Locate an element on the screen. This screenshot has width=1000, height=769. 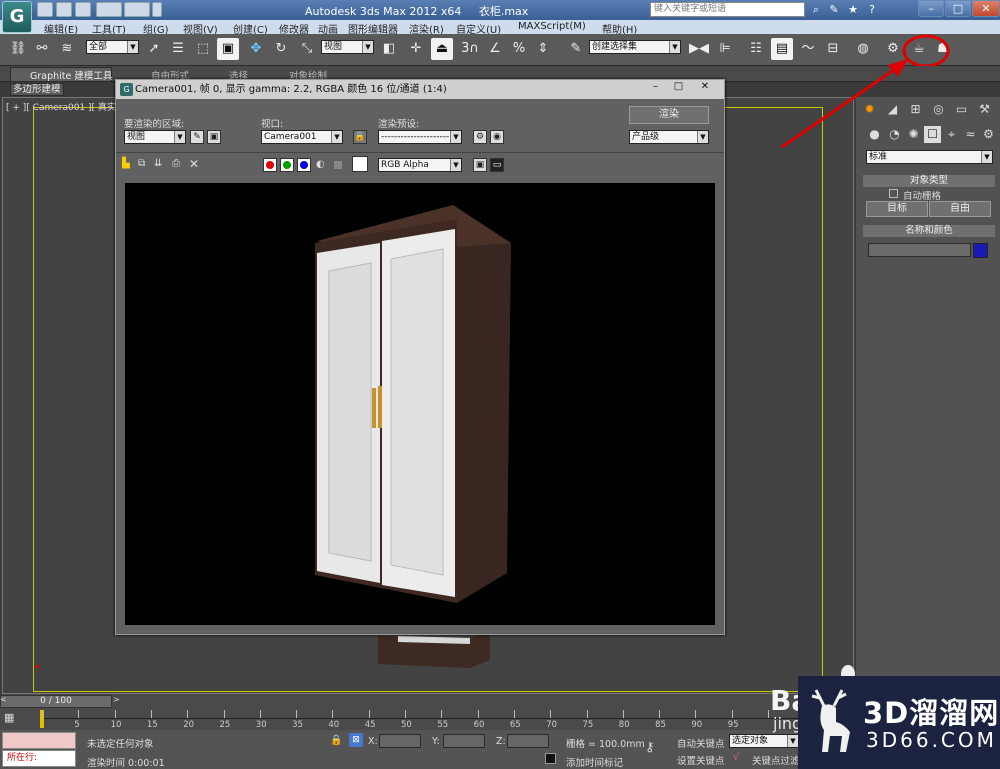
app-logo-icon: G is located at coordinates (17, 17).